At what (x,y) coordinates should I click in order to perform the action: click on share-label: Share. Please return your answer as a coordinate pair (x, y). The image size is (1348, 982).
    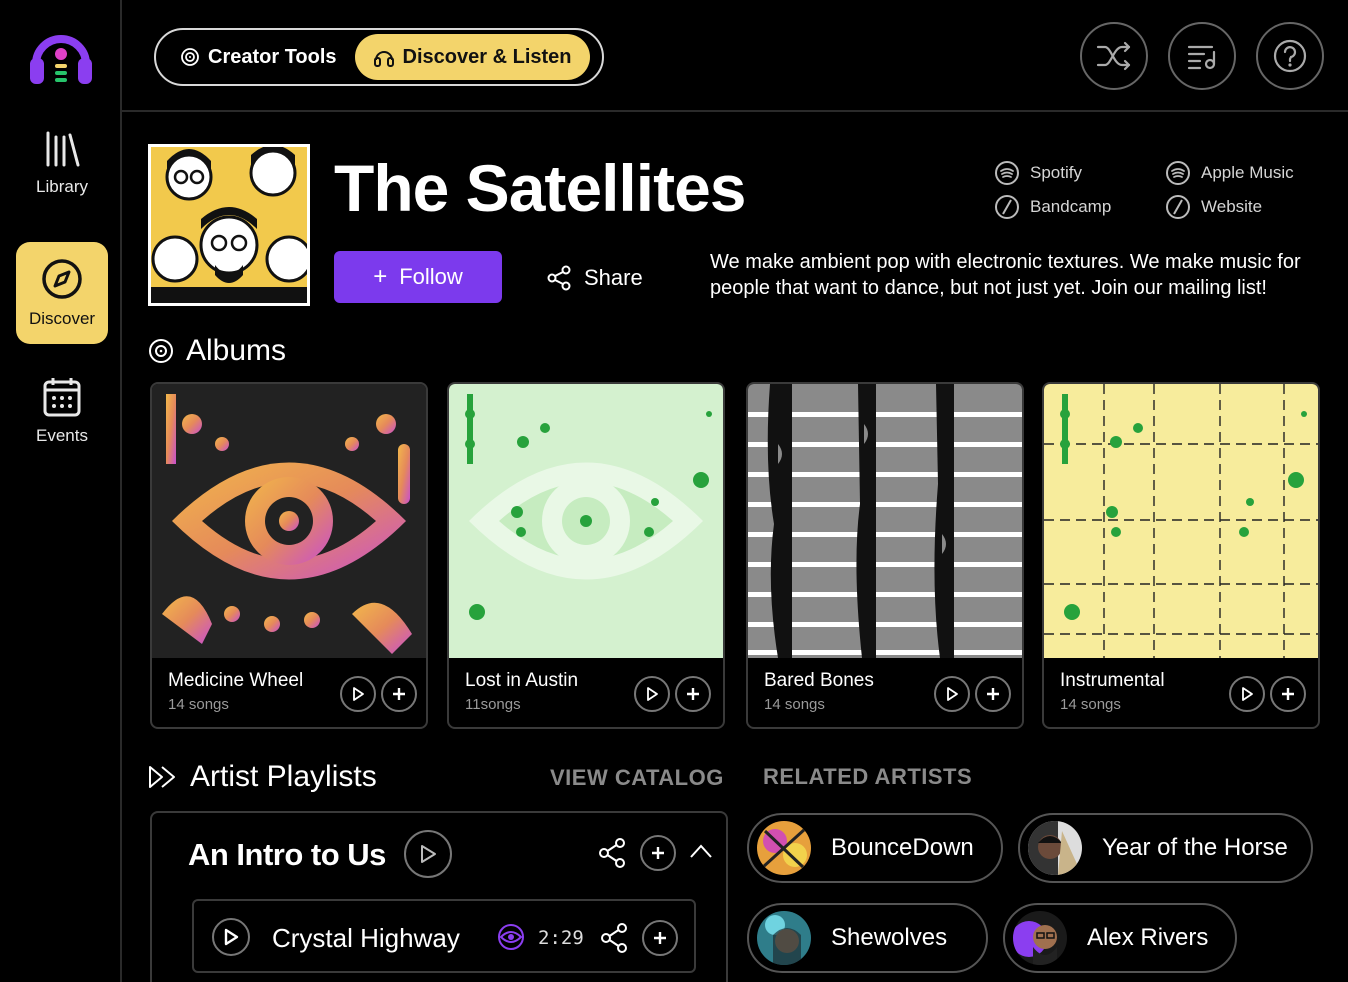
    Looking at the image, I should click on (613, 277).